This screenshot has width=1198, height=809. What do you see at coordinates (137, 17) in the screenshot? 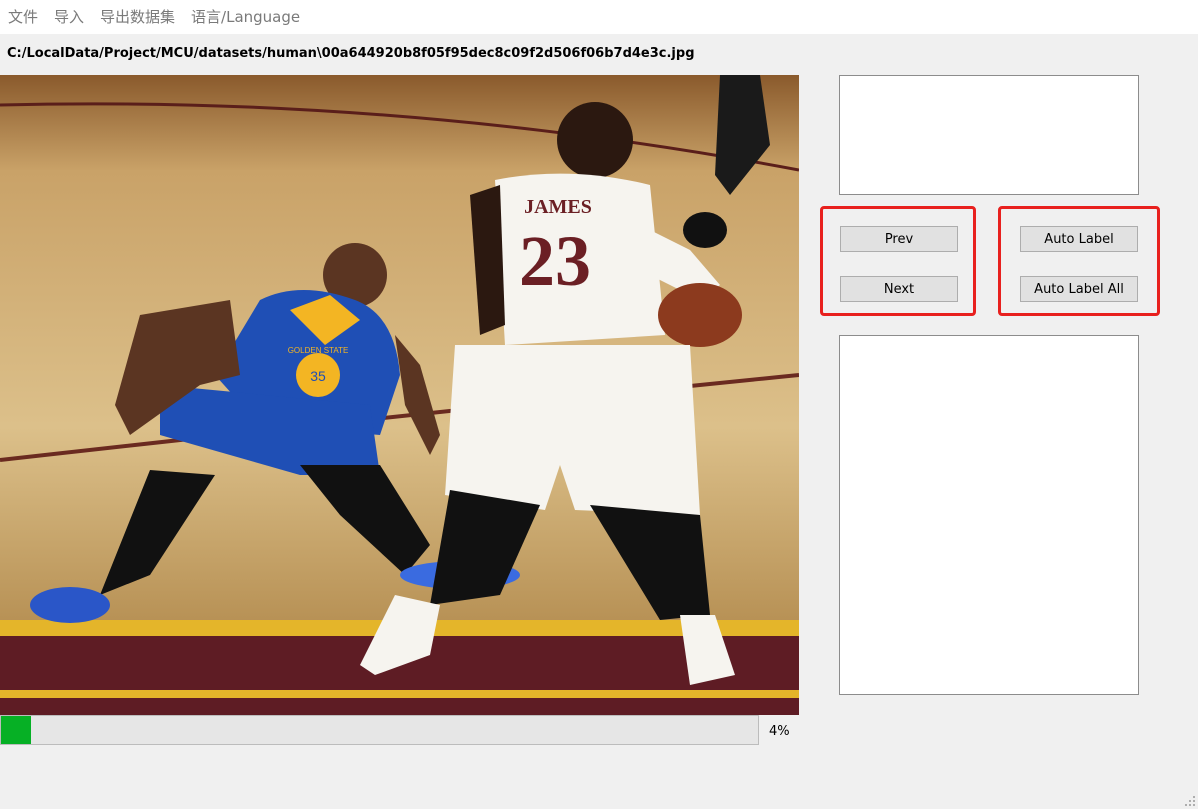
I see `menu-export-dataset: 导出数据集` at bounding box center [137, 17].